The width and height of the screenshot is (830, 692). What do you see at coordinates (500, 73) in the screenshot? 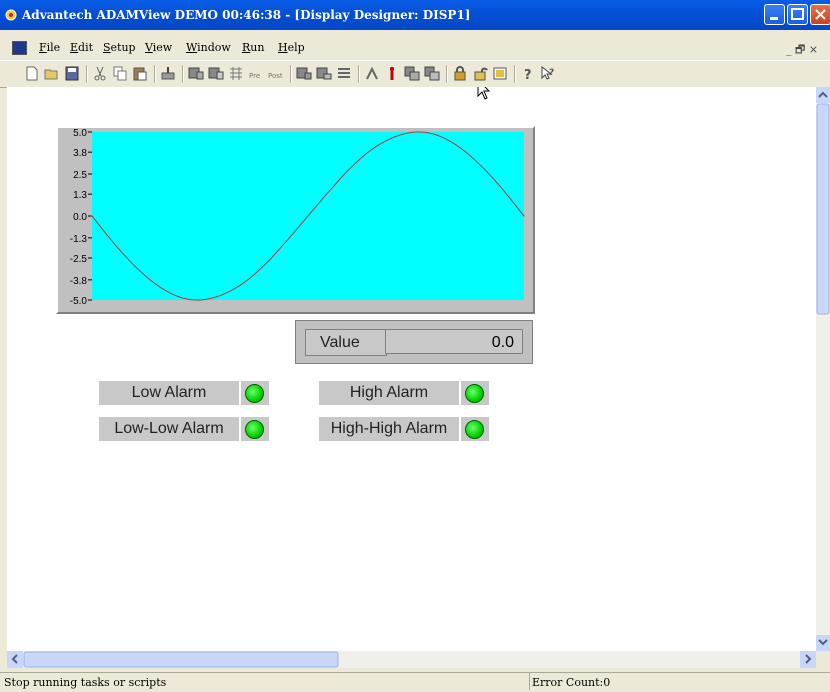
I see `window-icon` at bounding box center [500, 73].